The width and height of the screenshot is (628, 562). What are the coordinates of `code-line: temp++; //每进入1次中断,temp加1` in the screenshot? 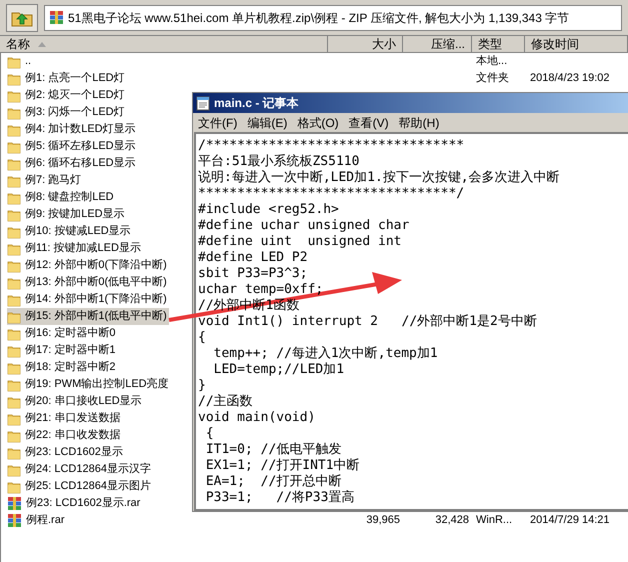 It's located at (325, 354).